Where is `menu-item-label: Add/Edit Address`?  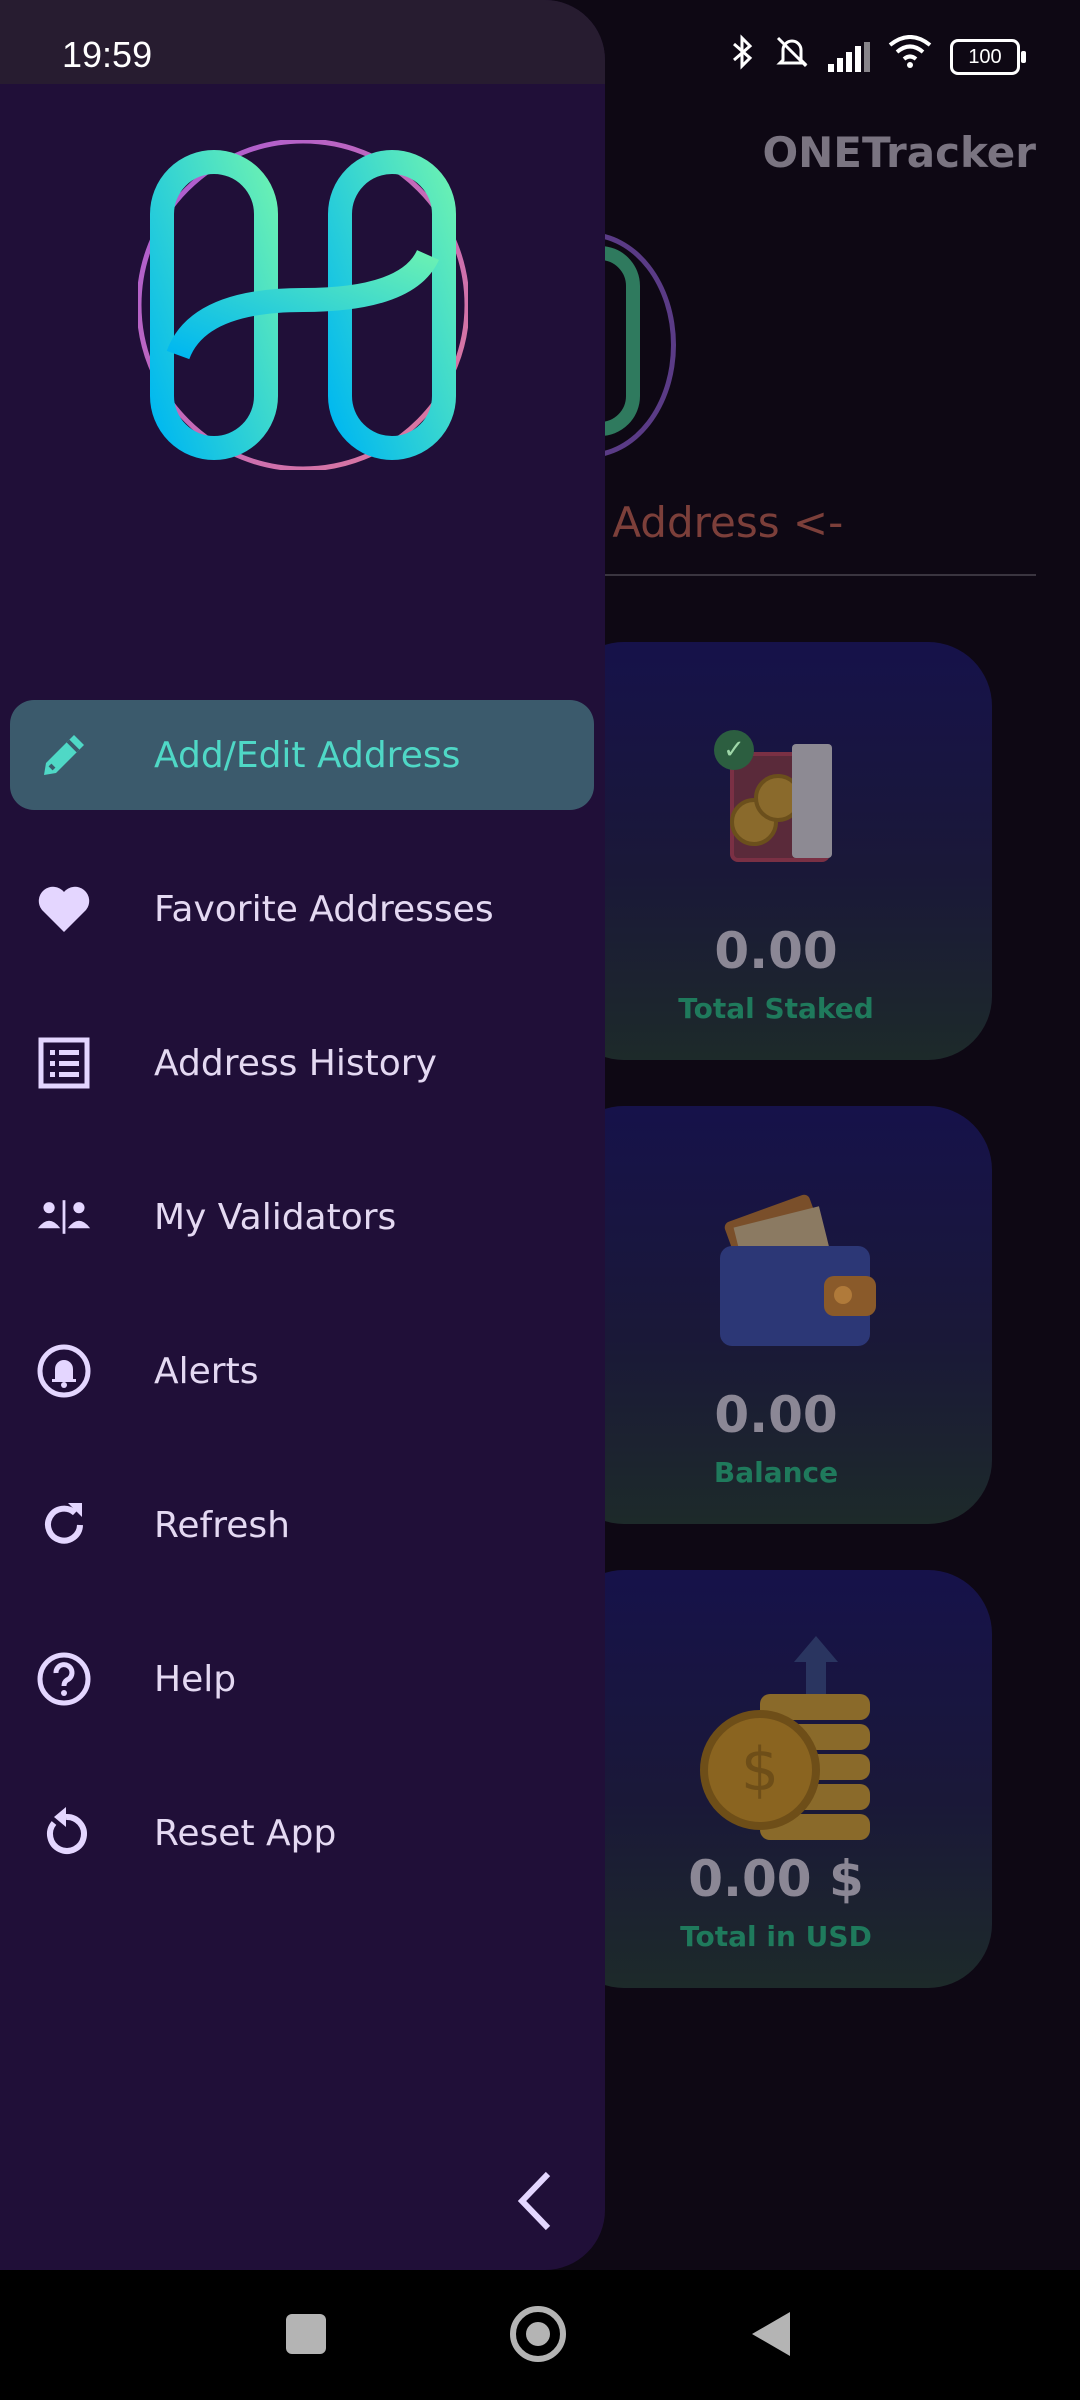
menu-item-label: Add/Edit Address is located at coordinates (307, 755).